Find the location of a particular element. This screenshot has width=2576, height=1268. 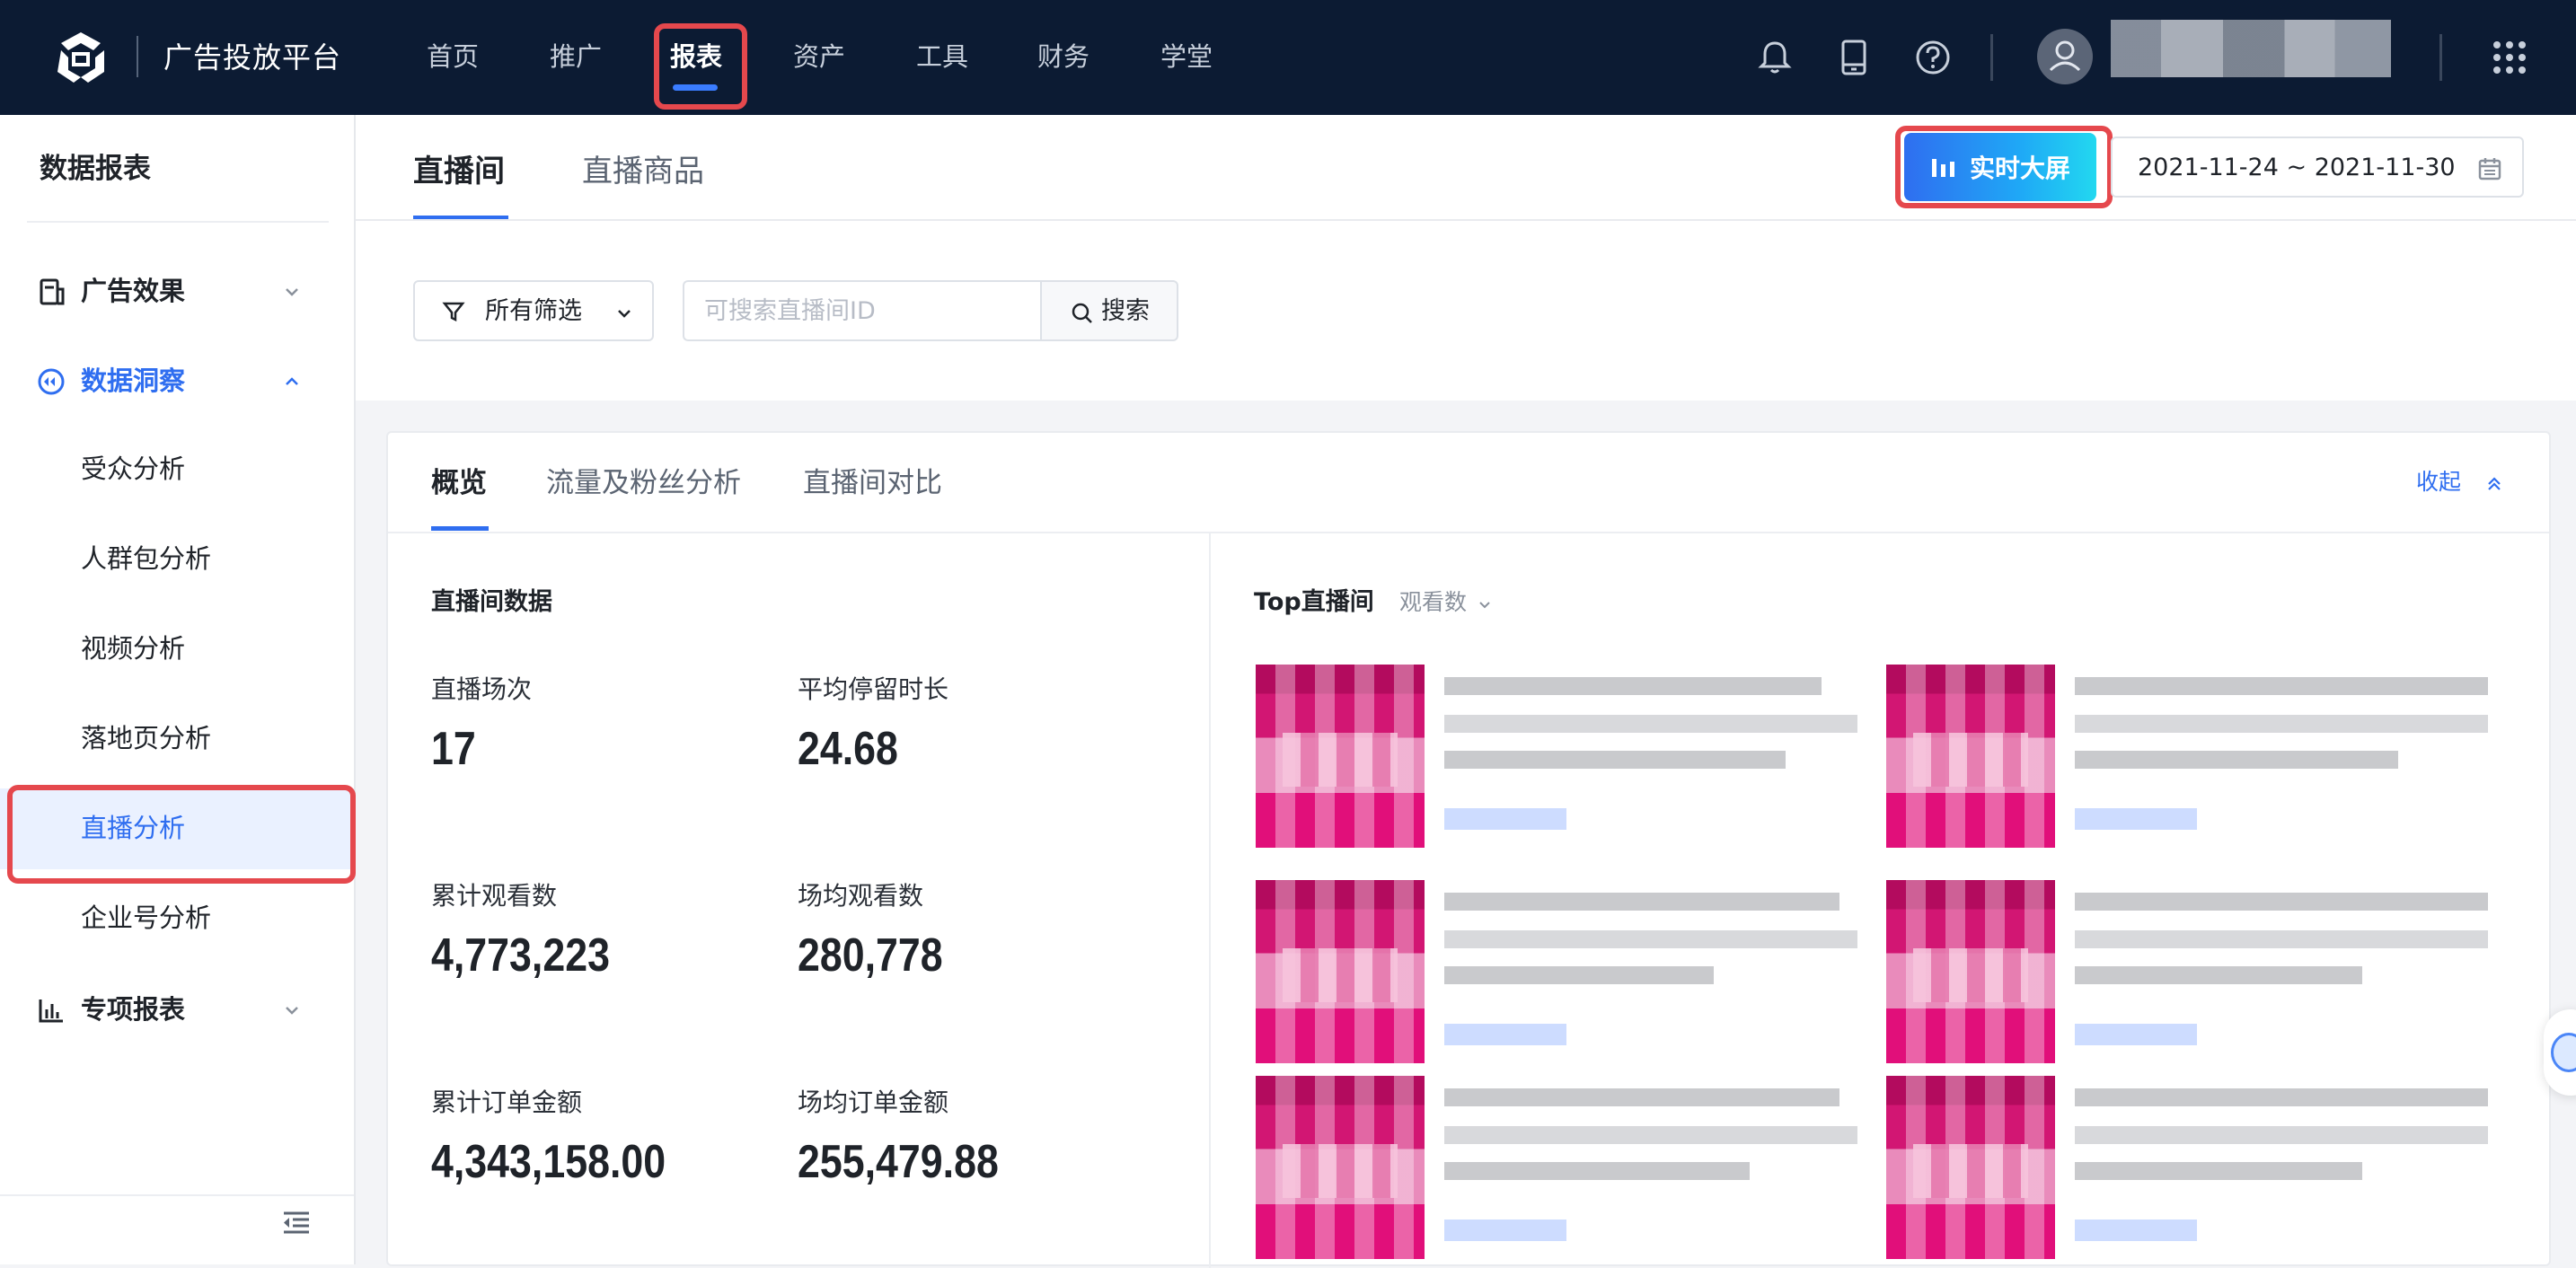

nav-academy: 学堂 is located at coordinates (1186, 56).